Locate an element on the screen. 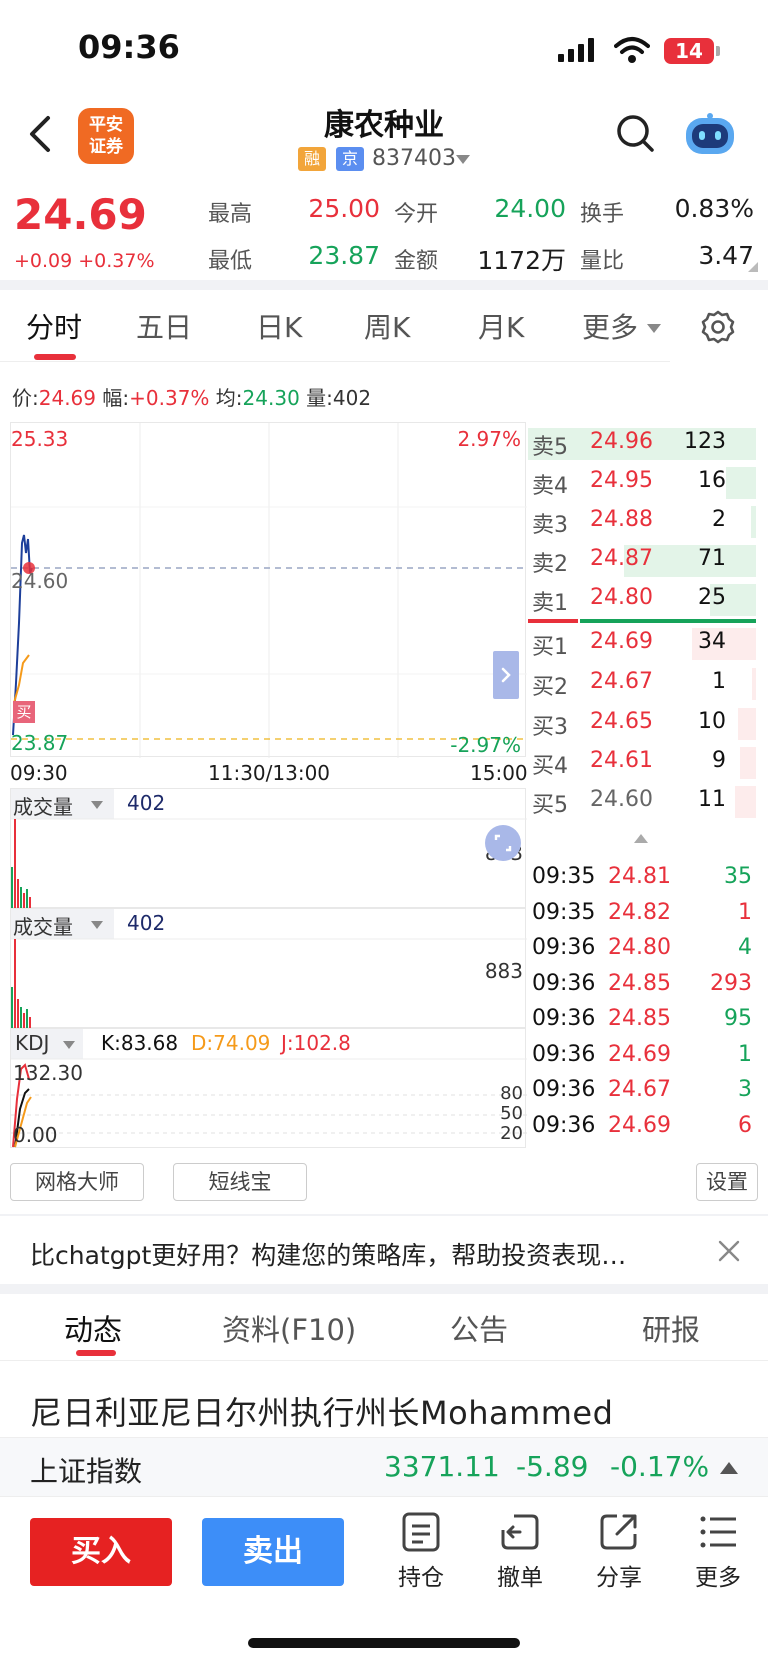 The width and height of the screenshot is (768, 1663). bid-row: 买3 24.65 10 is located at coordinates (642, 723).